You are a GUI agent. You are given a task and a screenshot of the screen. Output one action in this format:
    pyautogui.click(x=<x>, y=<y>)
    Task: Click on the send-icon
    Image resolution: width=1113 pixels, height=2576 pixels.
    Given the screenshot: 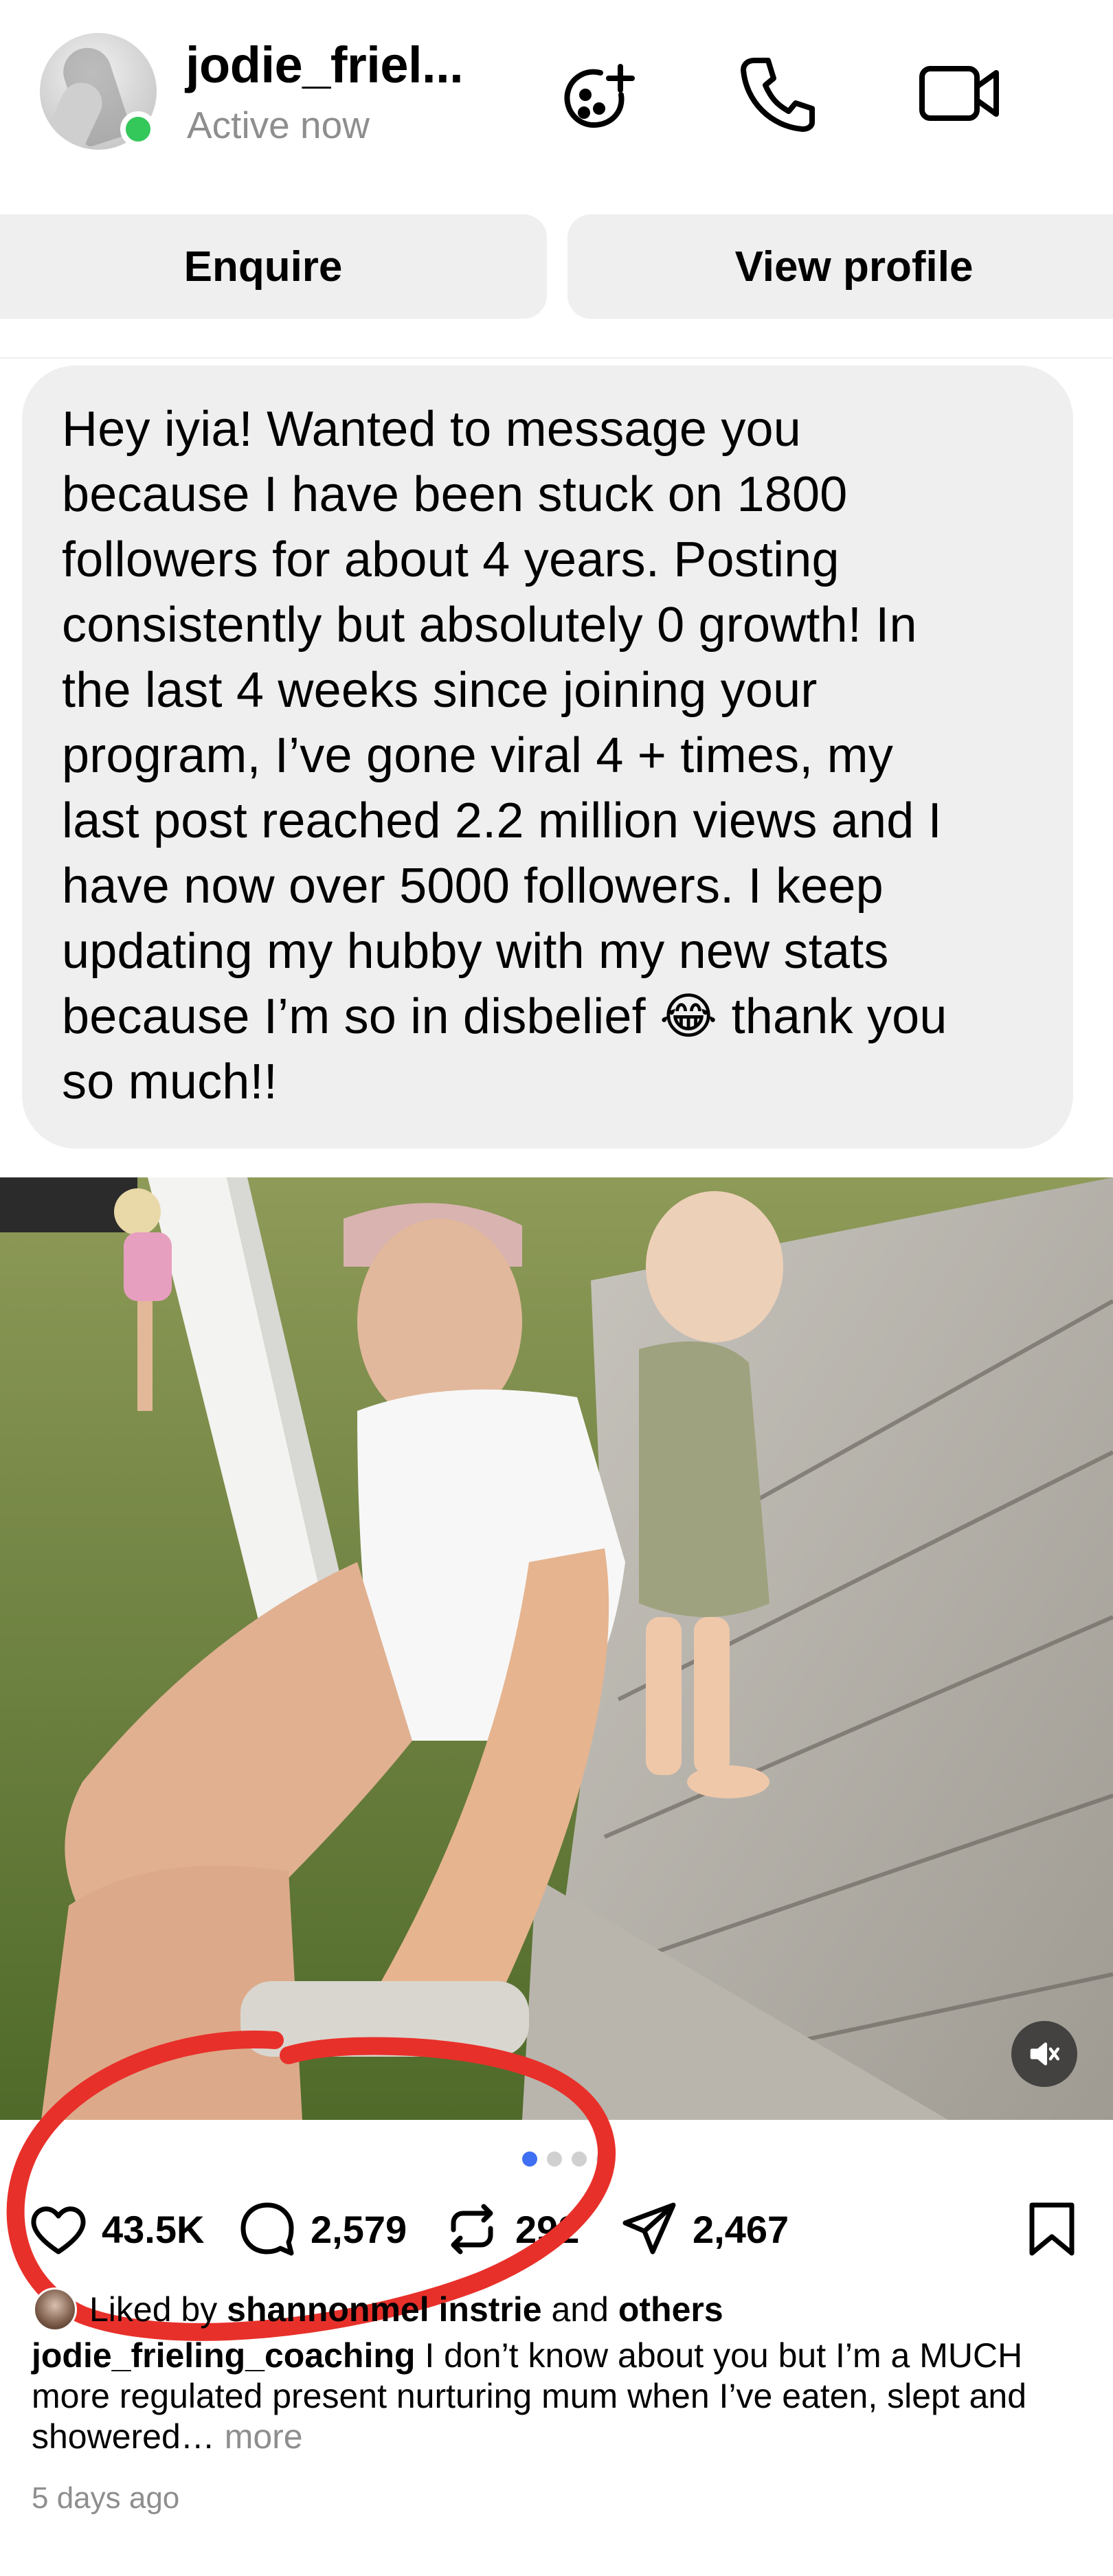 What is the action you would take?
    pyautogui.click(x=649, y=2228)
    